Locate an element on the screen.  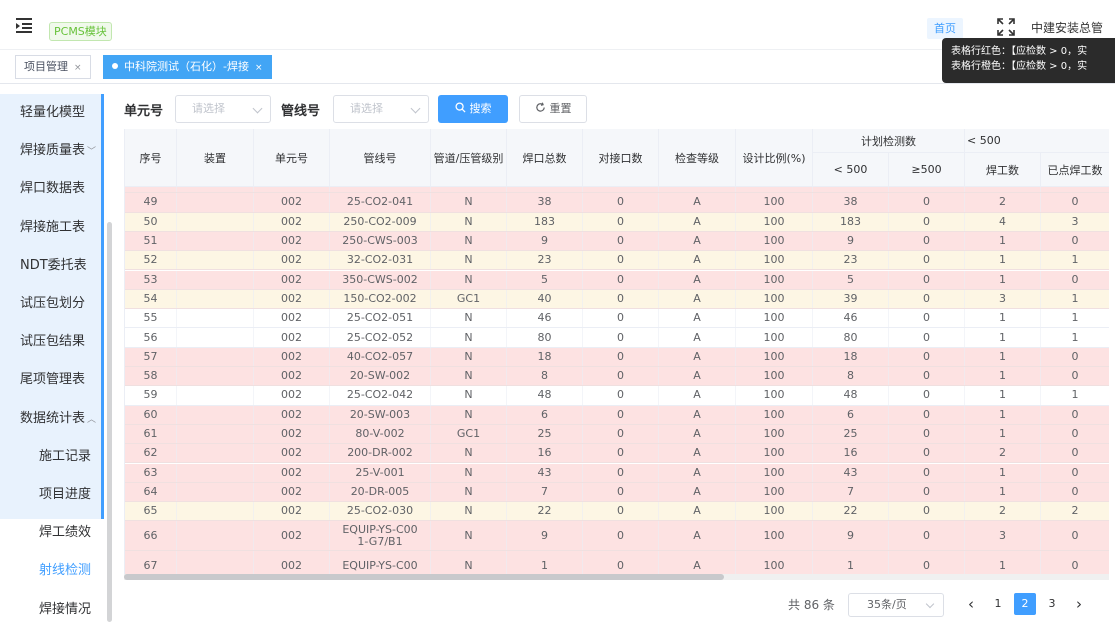
sidebar-item-7: 试压包结果 is located at coordinates (52, 342).